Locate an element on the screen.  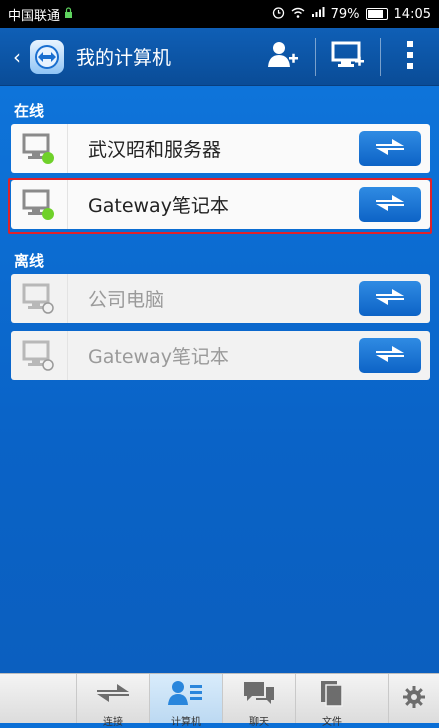
tab-bar-spacer is located at coordinates (38, 698).